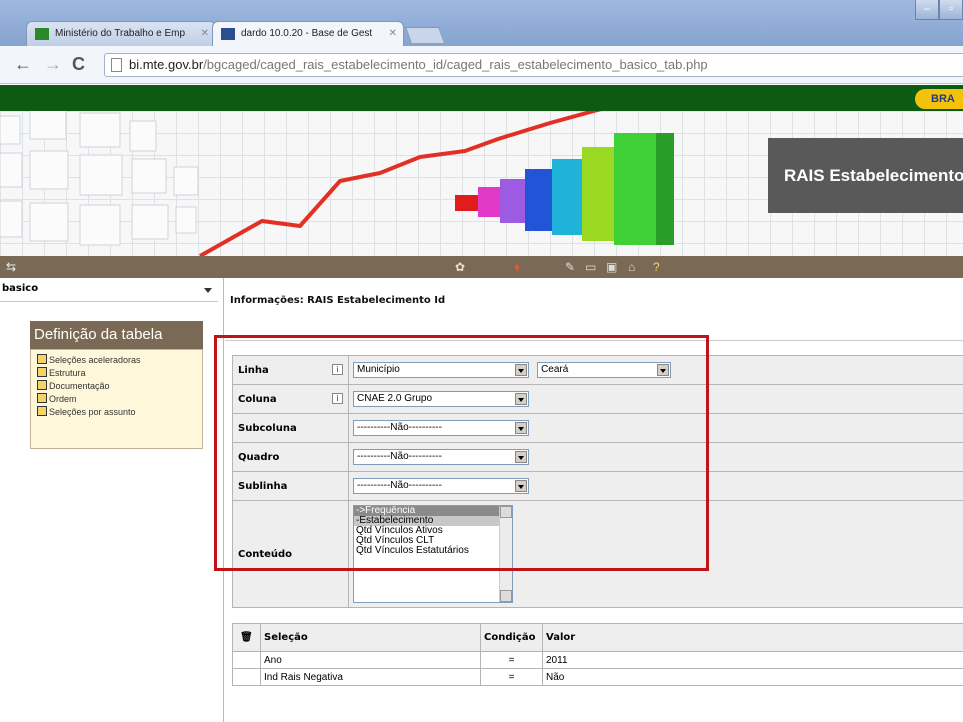  Describe the element at coordinates (228, 34) in the screenshot. I see `dardo-icon` at that location.